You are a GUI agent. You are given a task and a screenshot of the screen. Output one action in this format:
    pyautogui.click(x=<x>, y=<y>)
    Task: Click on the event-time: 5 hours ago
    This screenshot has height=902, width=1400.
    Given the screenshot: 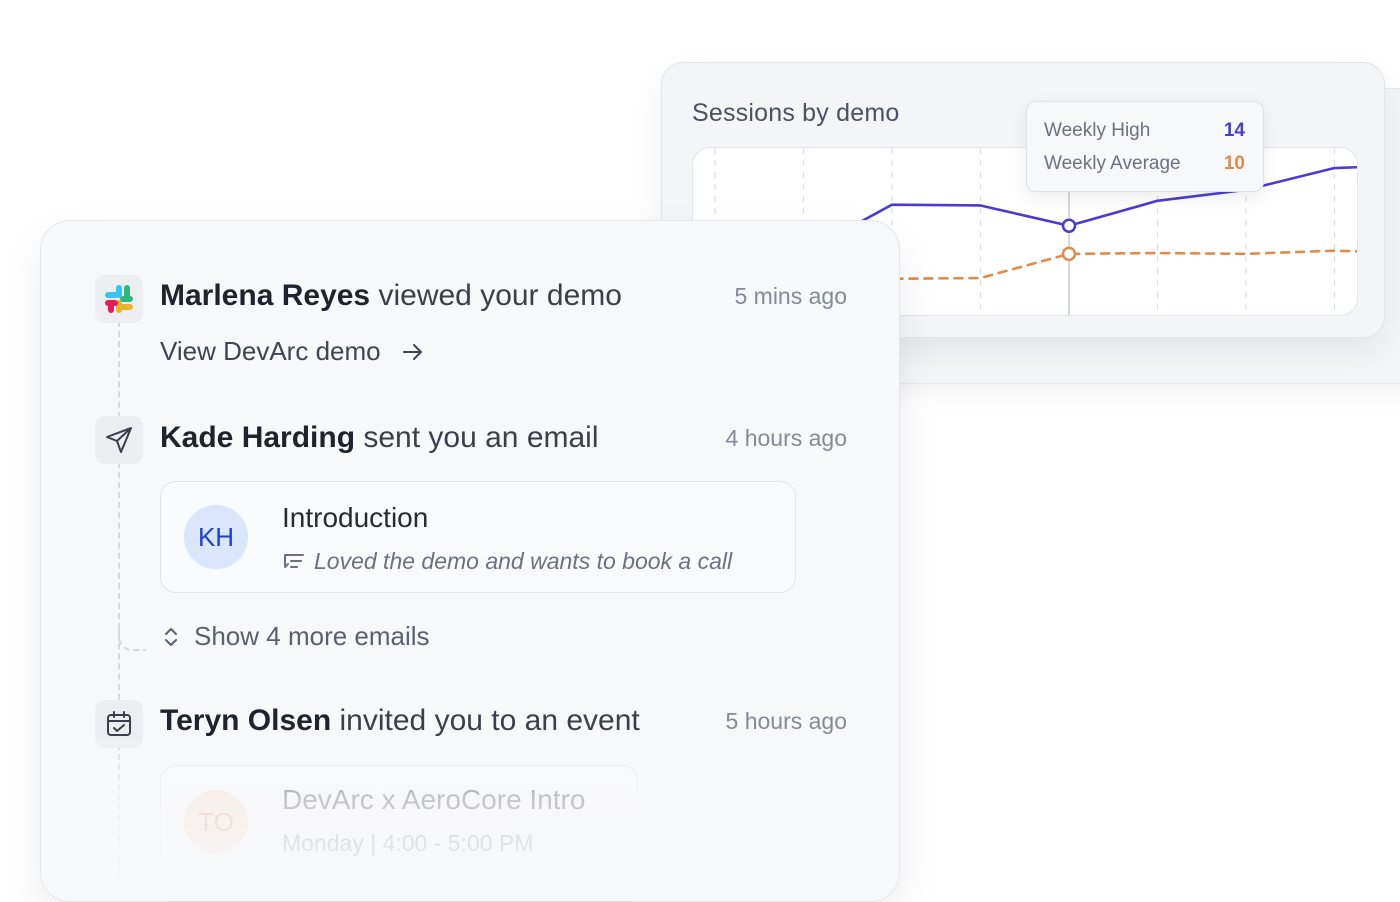 What is the action you would take?
    pyautogui.click(x=786, y=721)
    